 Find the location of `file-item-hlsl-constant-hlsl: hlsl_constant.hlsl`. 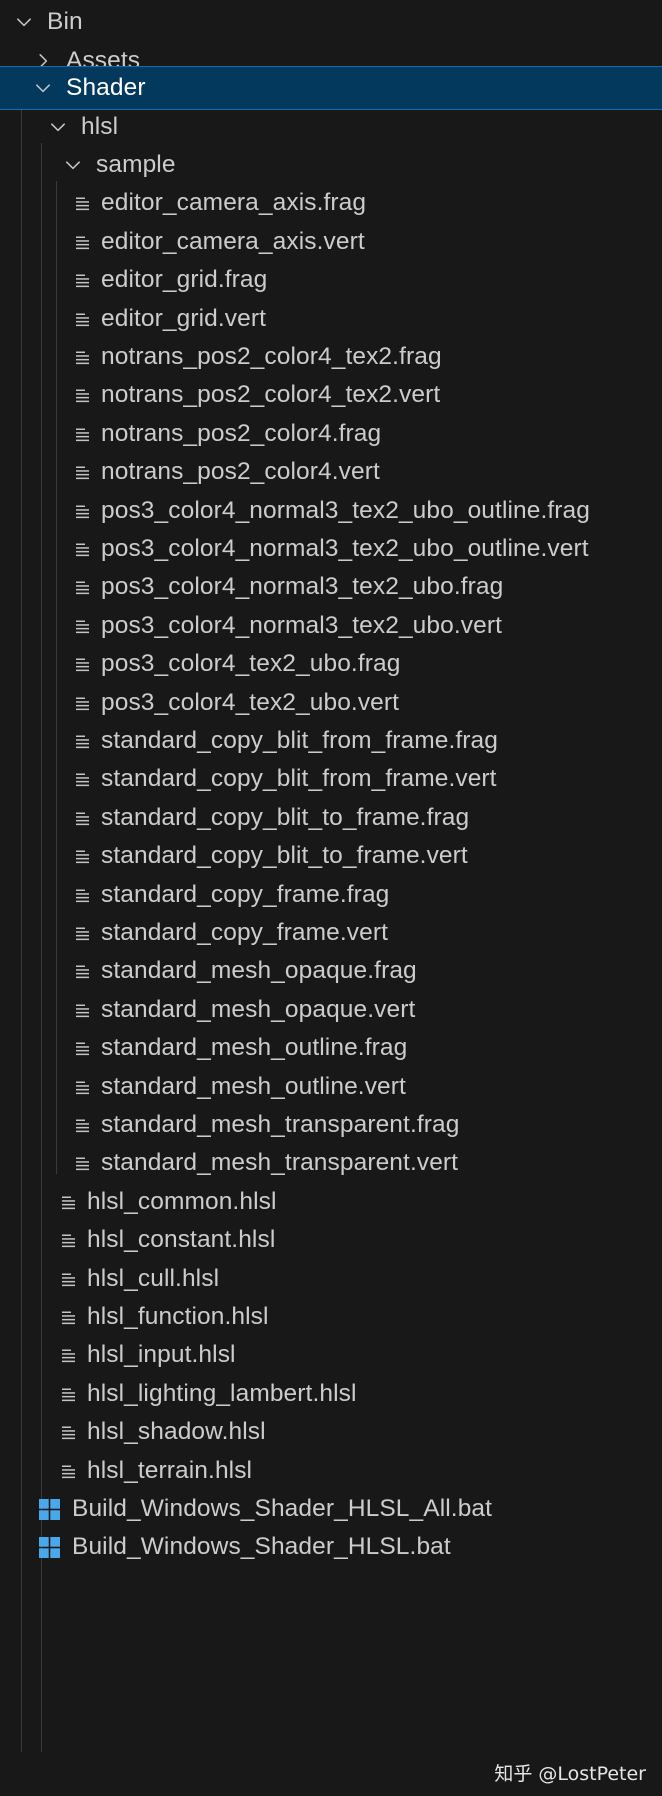

file-item-hlsl-constant-hlsl: hlsl_constant.hlsl is located at coordinates (331, 1240).